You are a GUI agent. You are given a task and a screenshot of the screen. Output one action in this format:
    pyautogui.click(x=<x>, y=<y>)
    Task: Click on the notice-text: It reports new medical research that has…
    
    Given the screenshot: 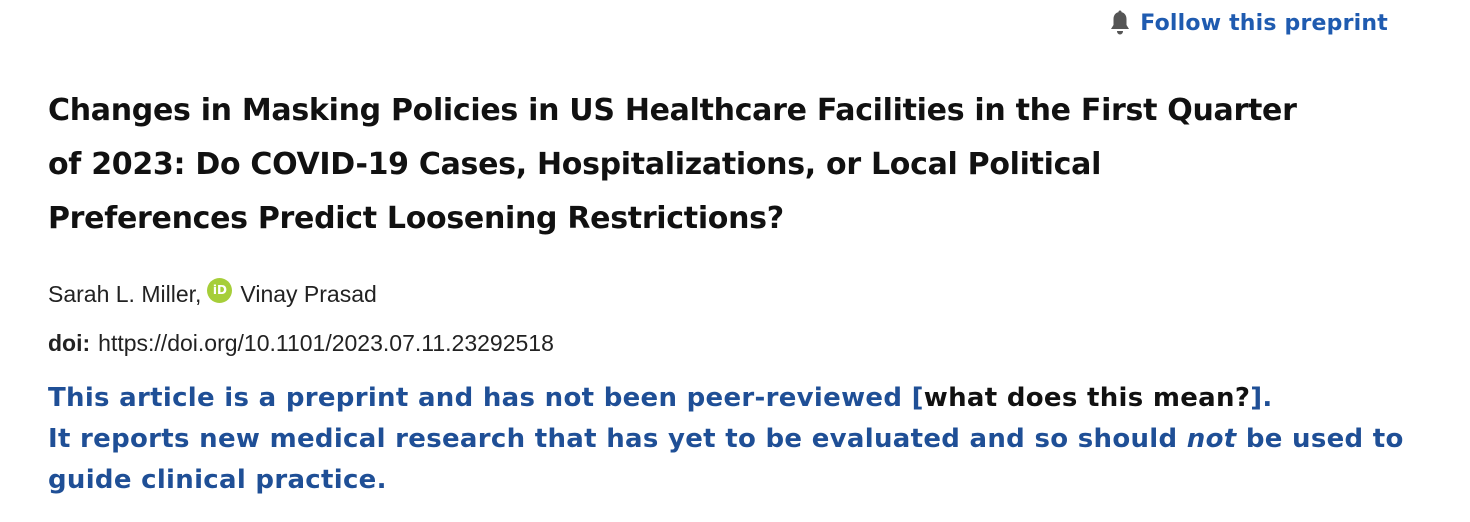 What is the action you would take?
    pyautogui.click(x=617, y=439)
    